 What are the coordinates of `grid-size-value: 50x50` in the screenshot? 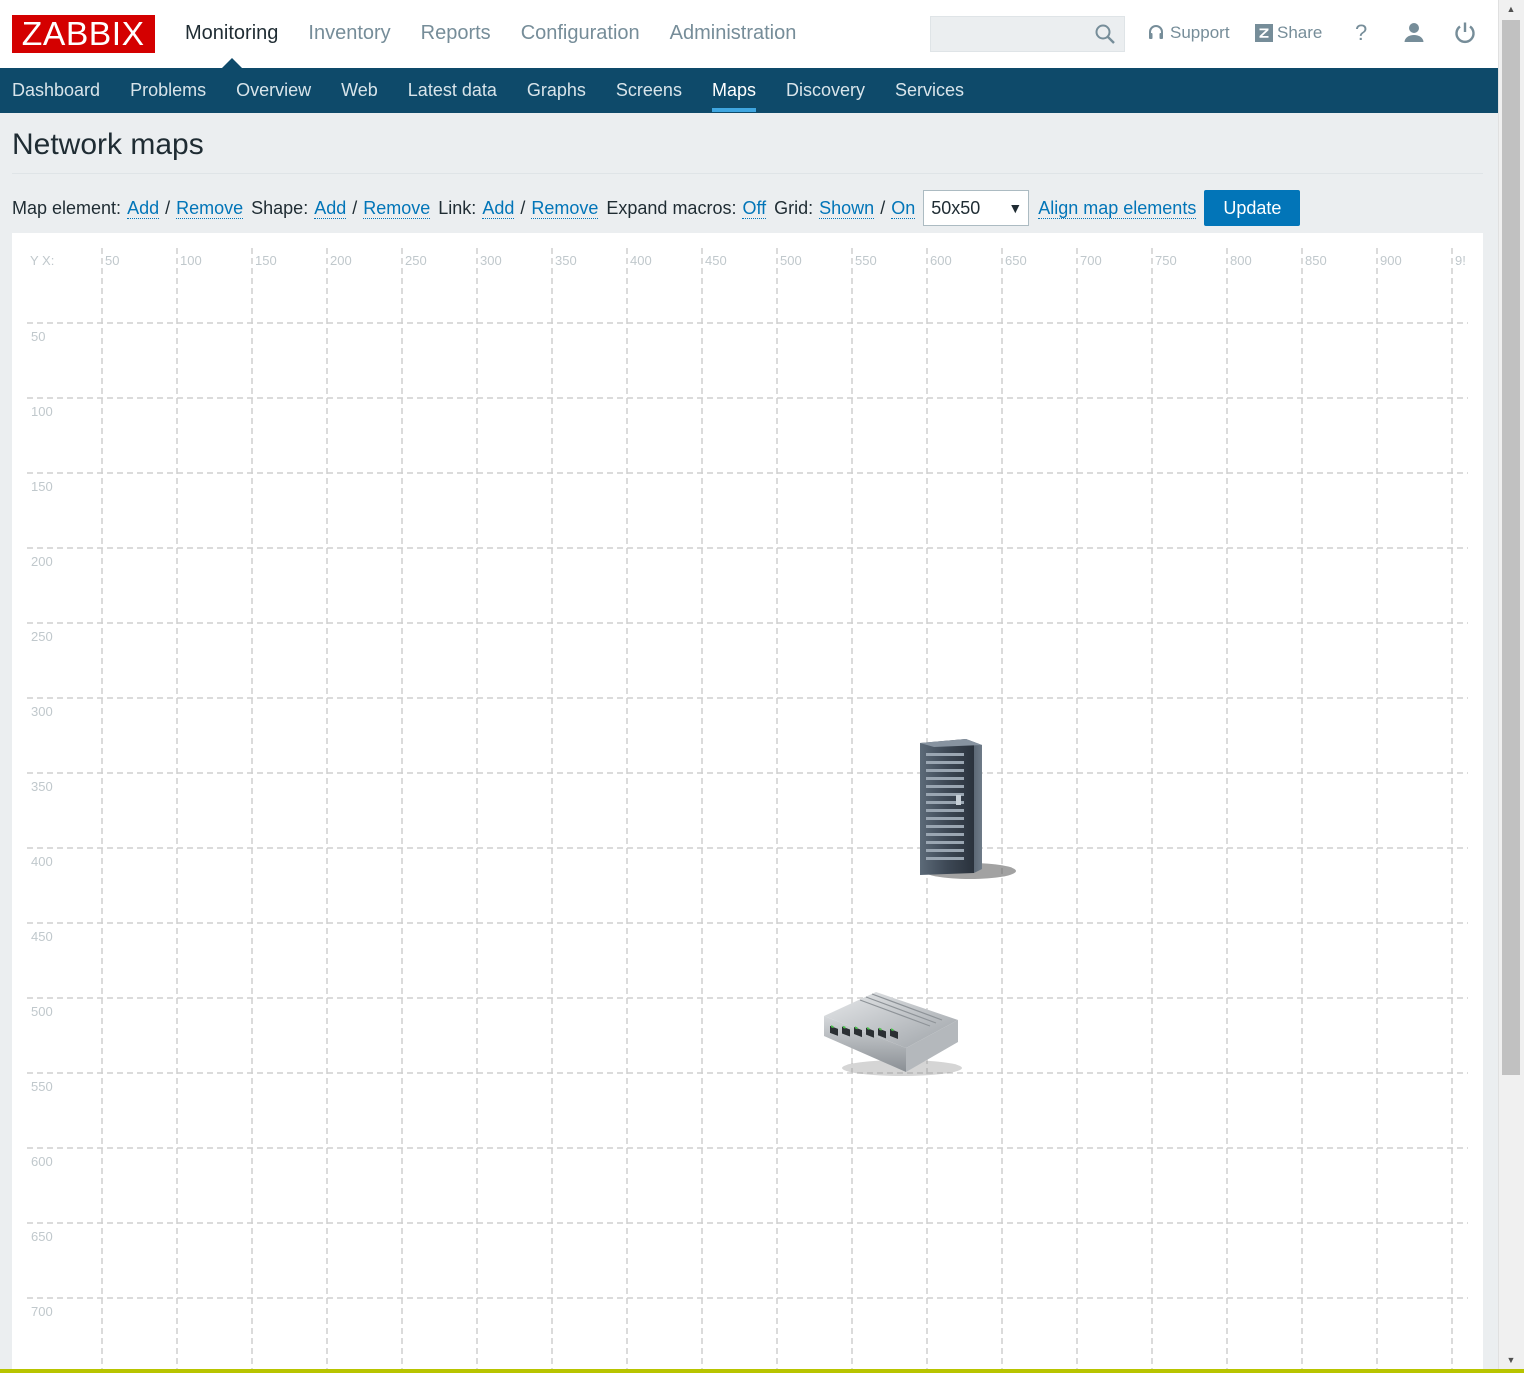 It's located at (956, 208).